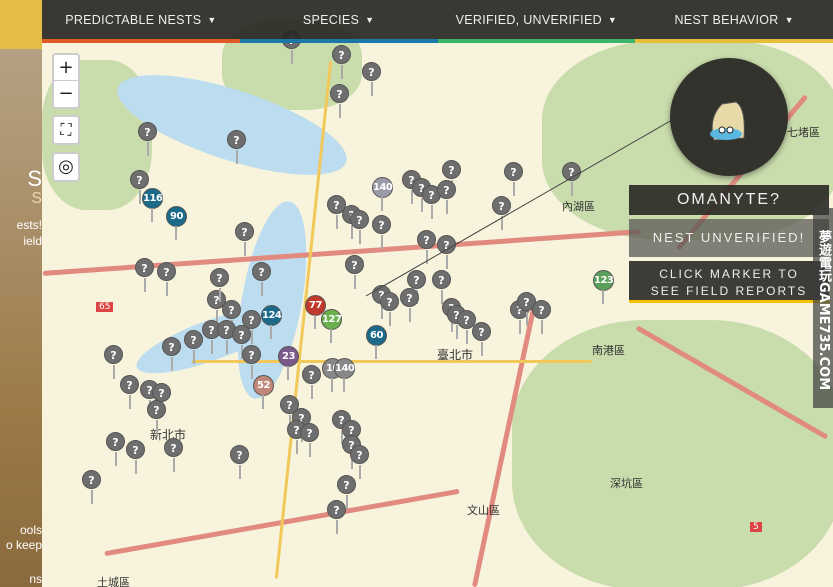 The width and height of the screenshot is (833, 587). I want to click on sidebar-text: ield, so click(32, 241).